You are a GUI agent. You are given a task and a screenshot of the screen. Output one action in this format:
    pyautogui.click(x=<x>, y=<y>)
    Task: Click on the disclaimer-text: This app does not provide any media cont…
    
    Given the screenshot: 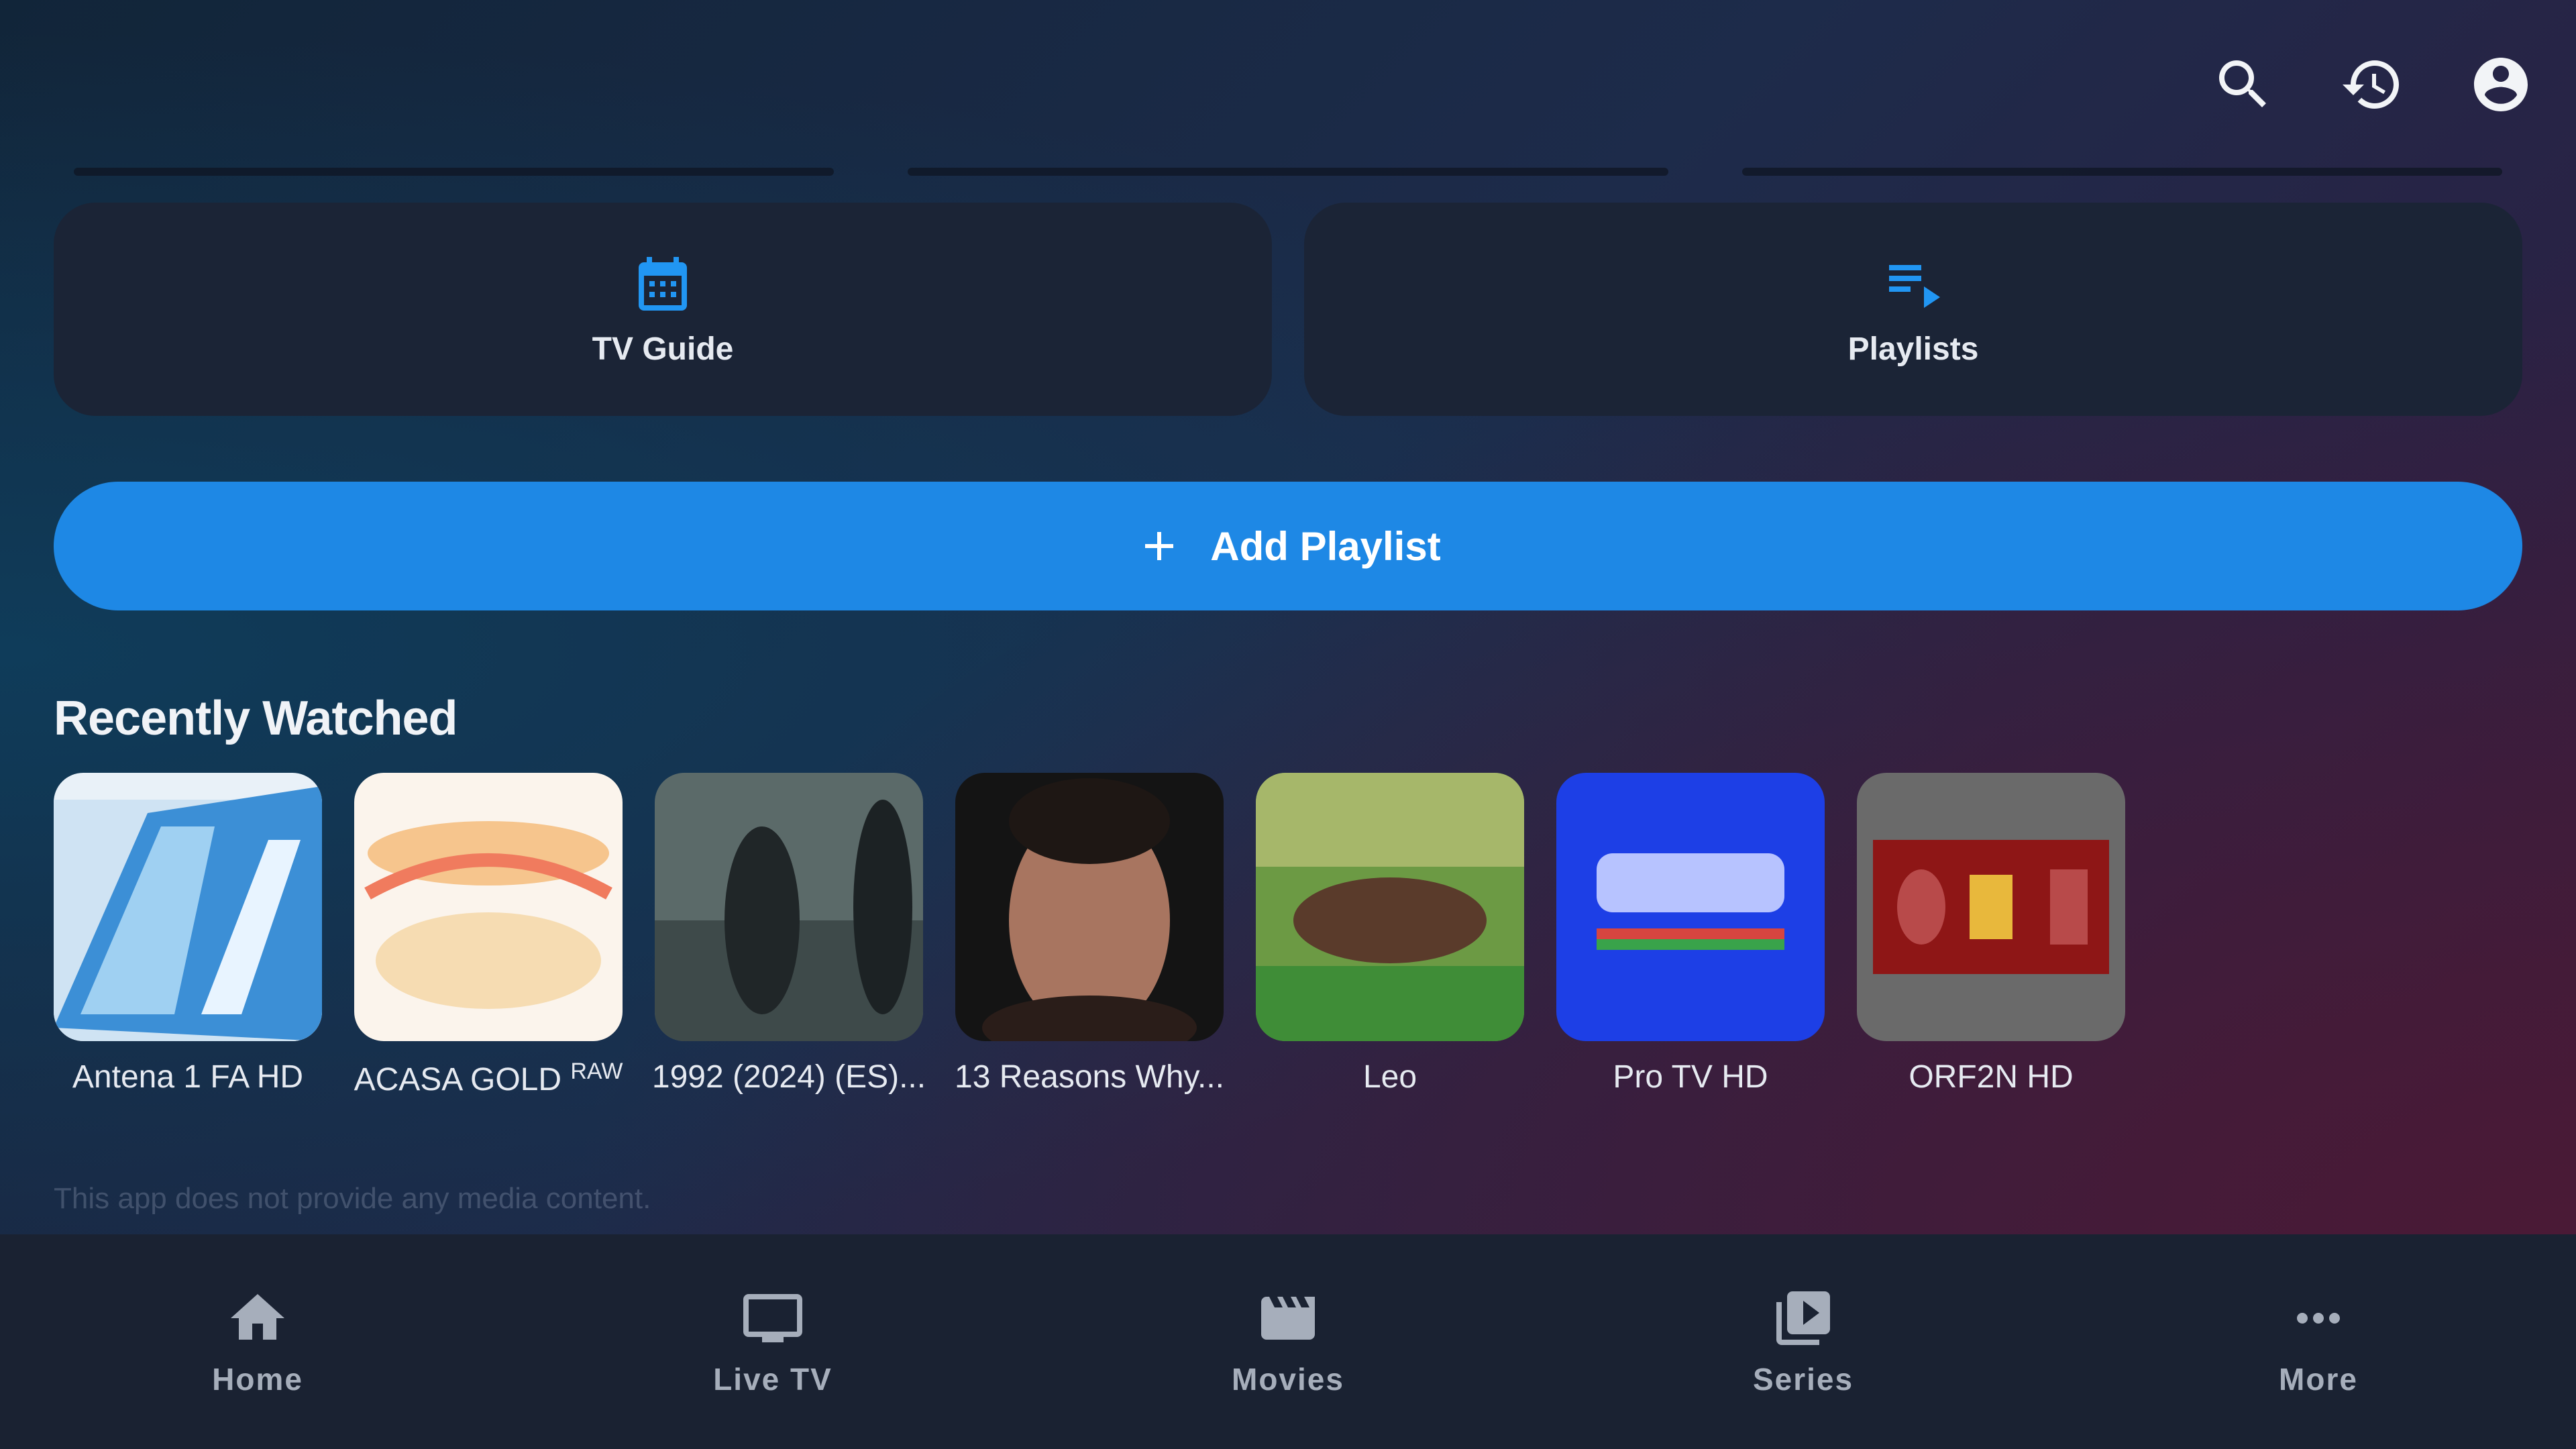 What is the action you would take?
    pyautogui.click(x=352, y=1198)
    